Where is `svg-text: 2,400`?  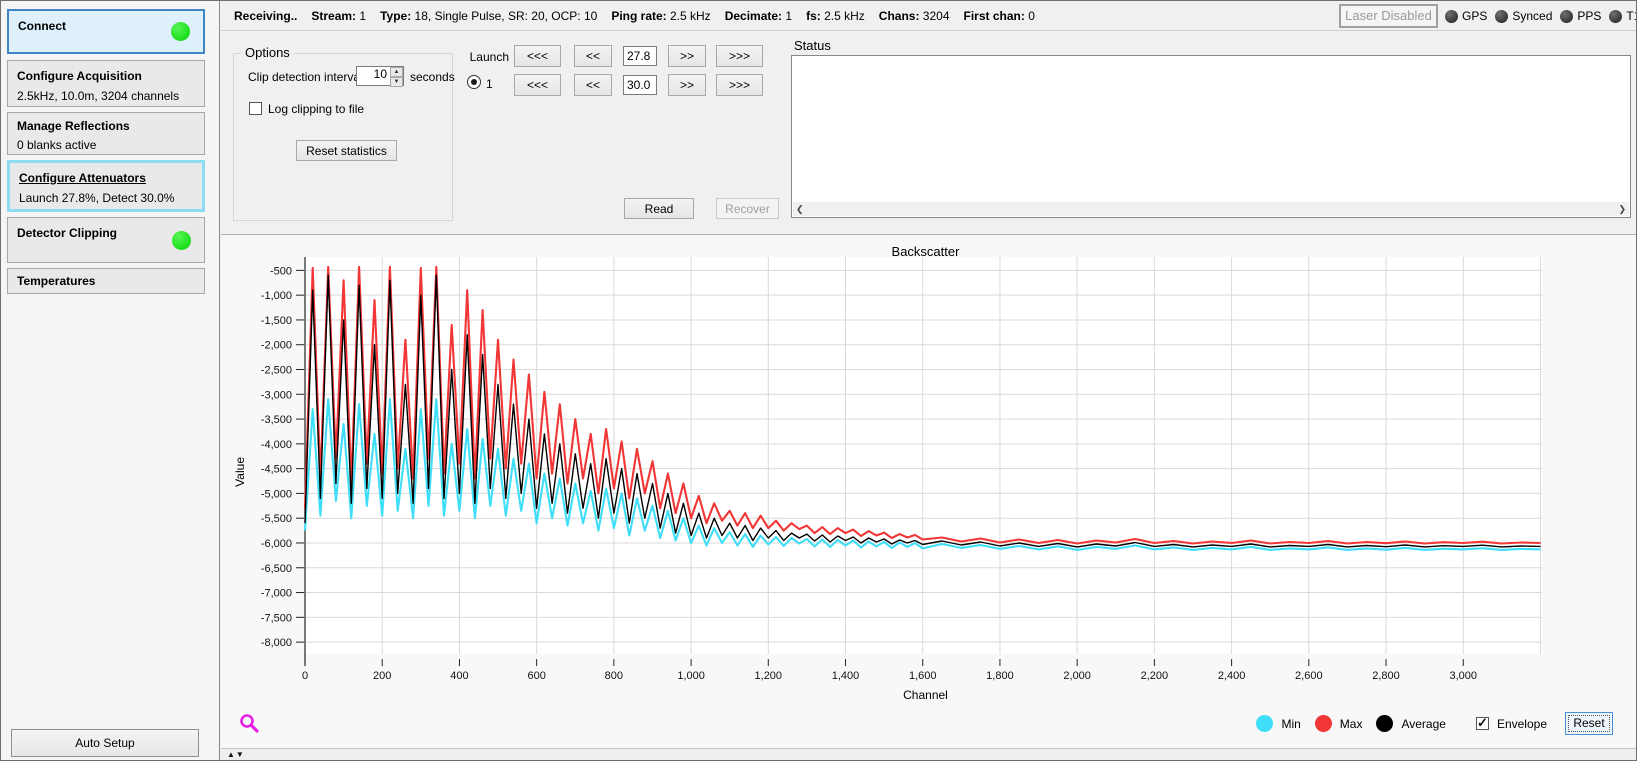
svg-text: 2,400 is located at coordinates (1232, 676).